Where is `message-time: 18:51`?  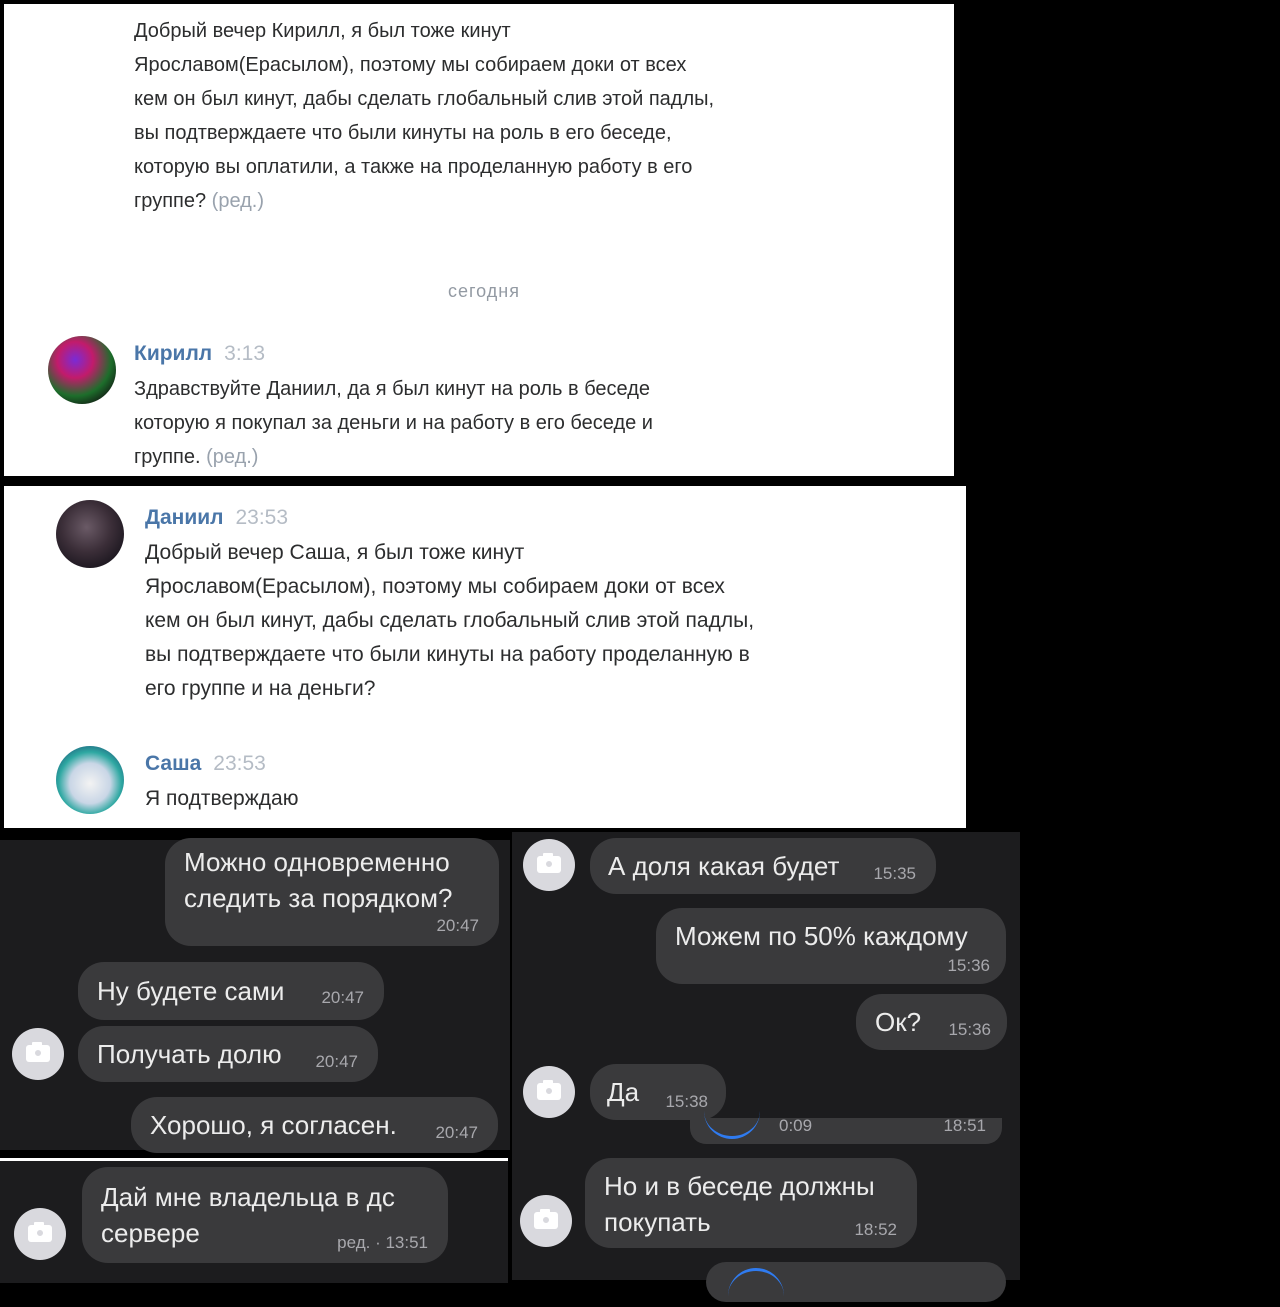
message-time: 18:51 is located at coordinates (964, 1125).